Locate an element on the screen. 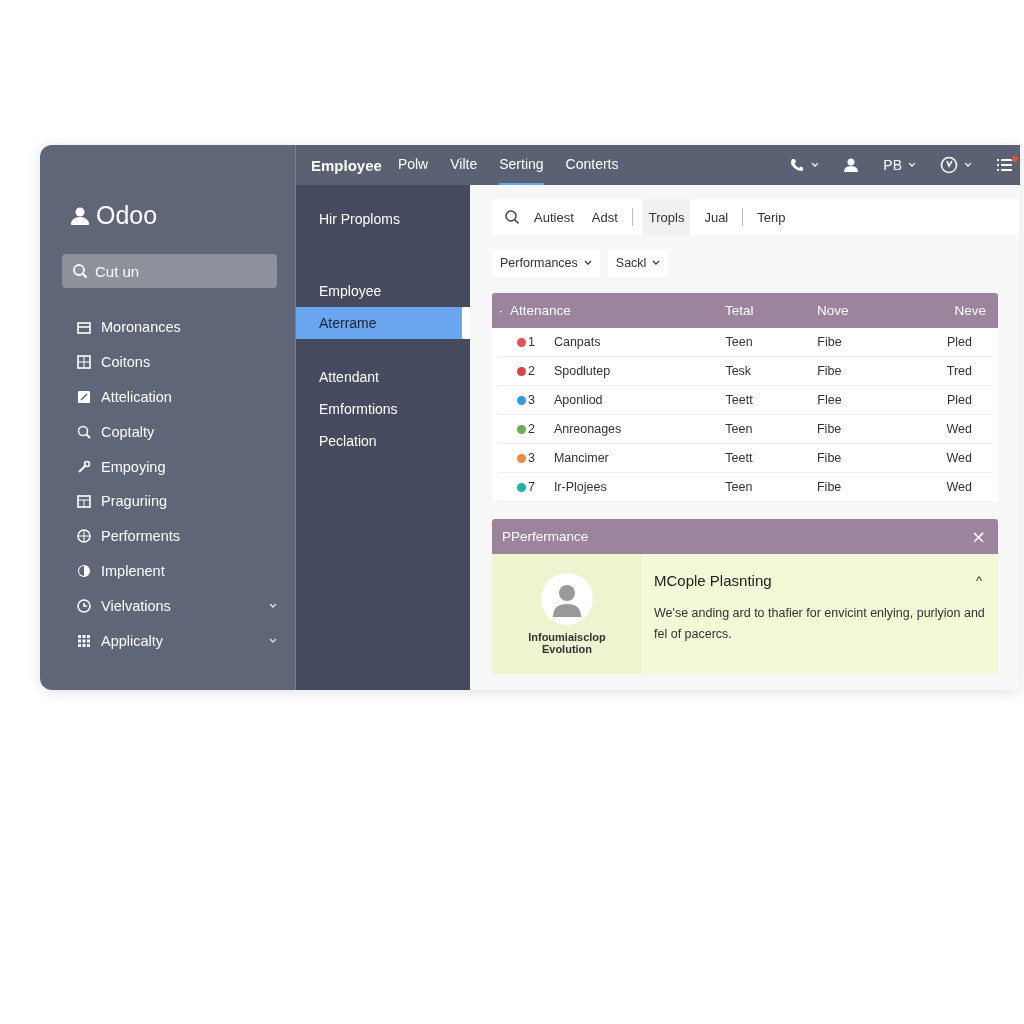  filter-dropdown: Sackl is located at coordinates (638, 263).